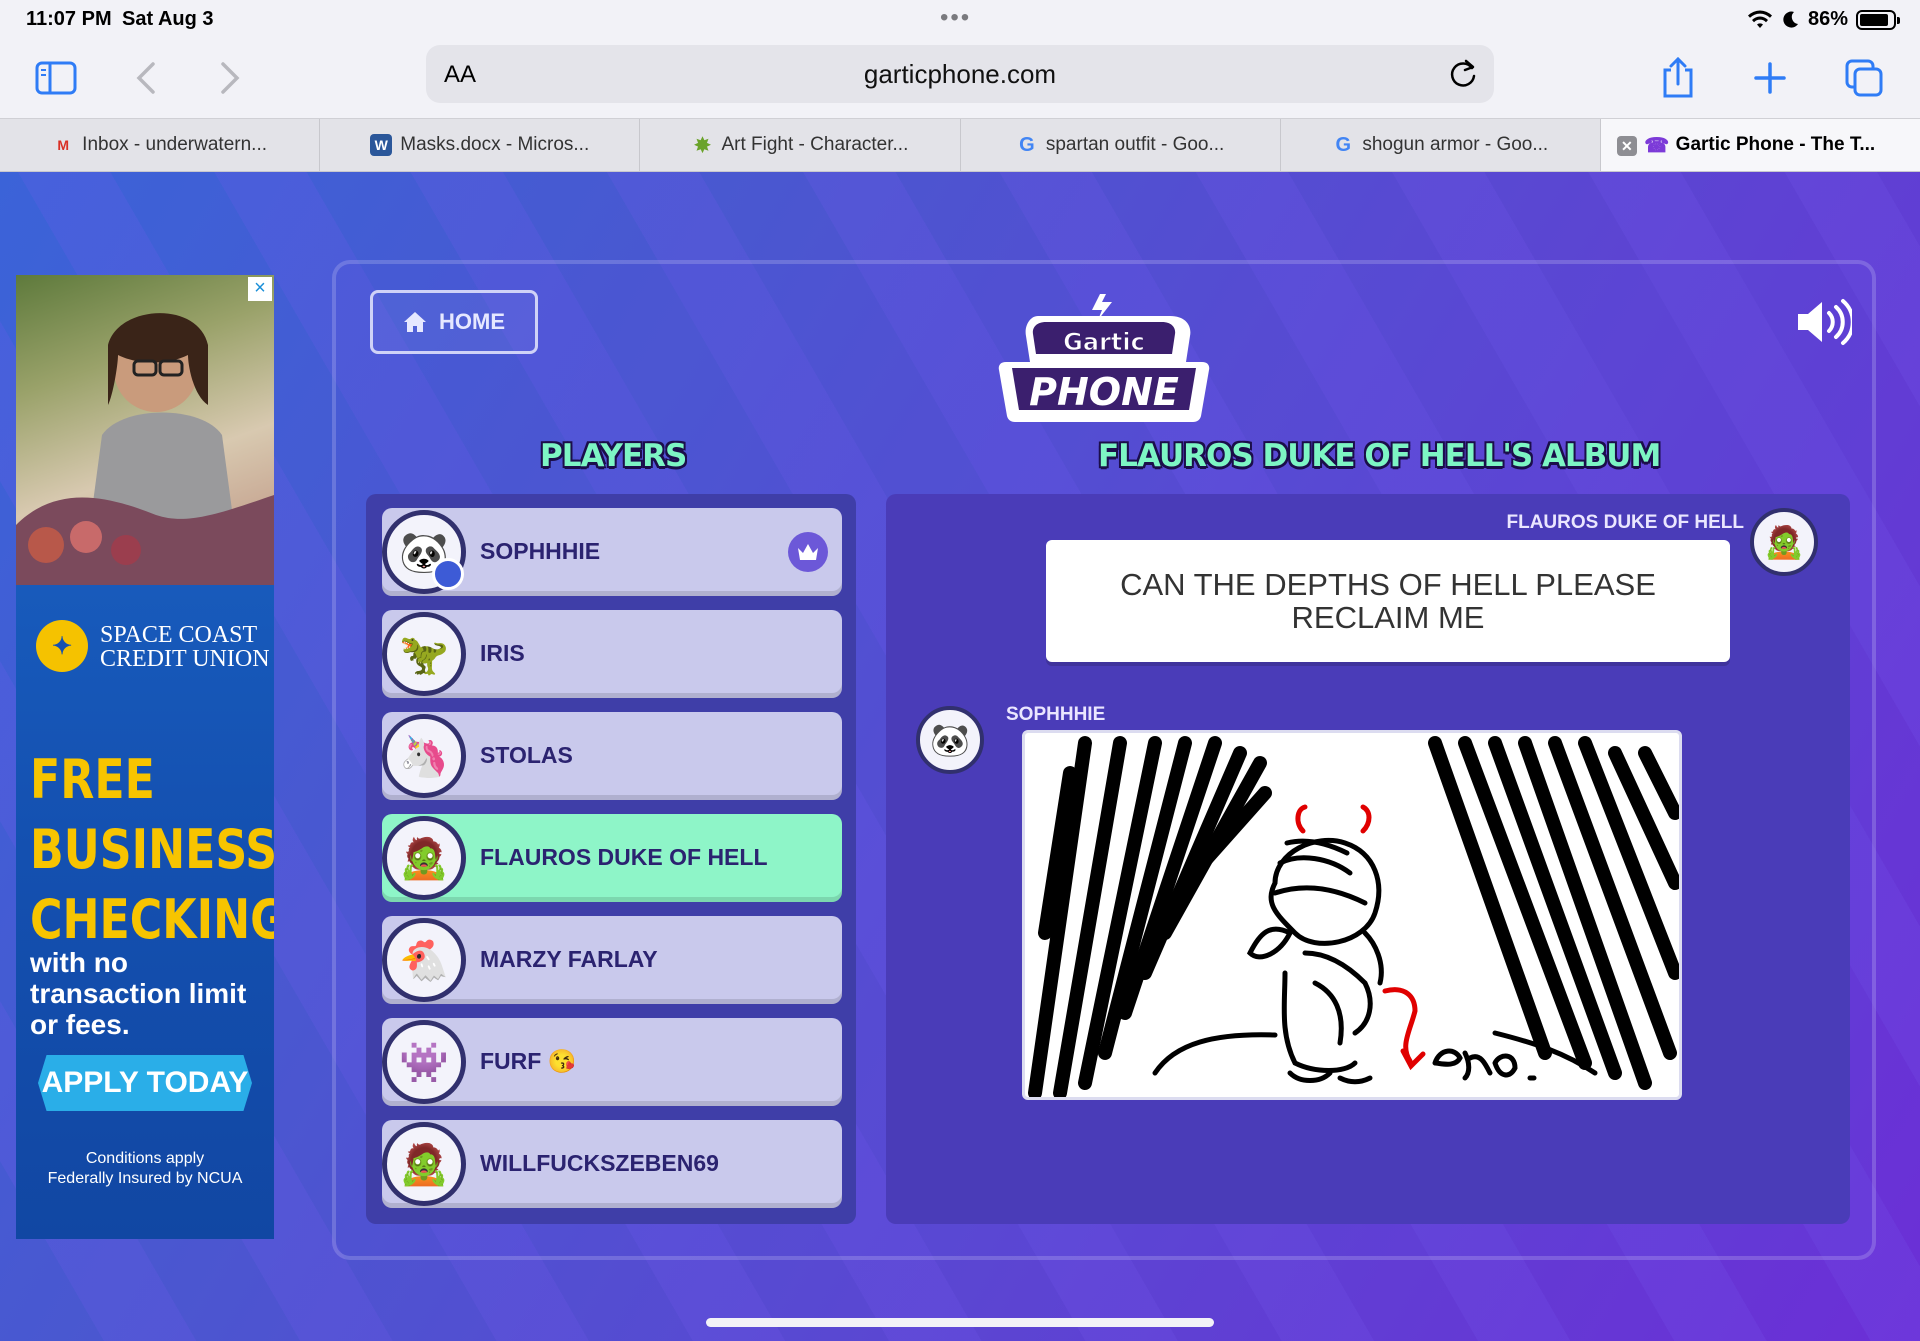  I want to click on sidebar-toggle-icon, so click(56, 78).